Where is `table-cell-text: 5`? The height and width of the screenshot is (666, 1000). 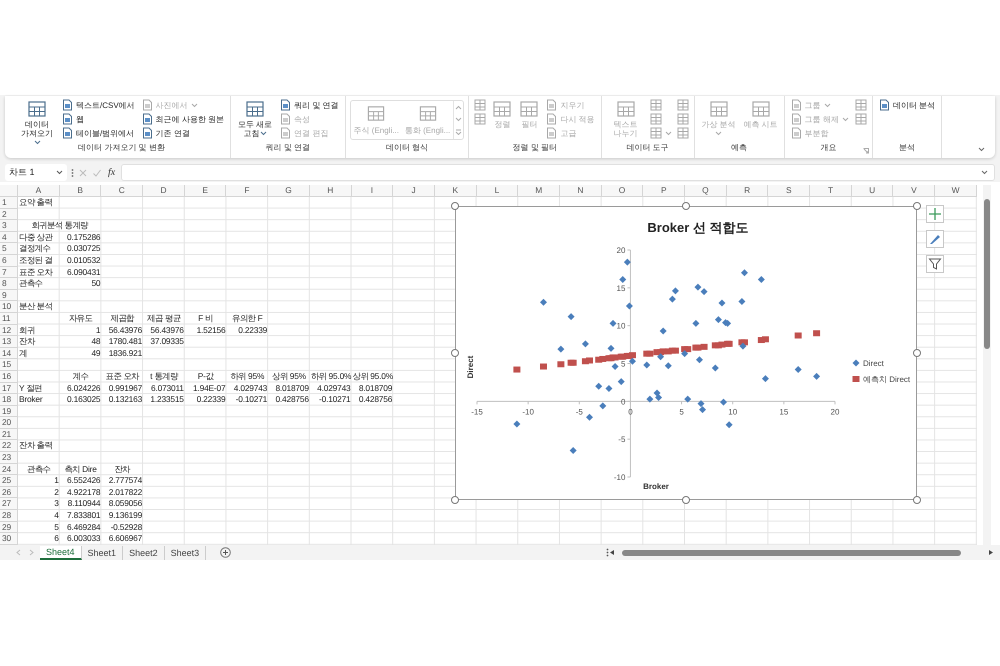
table-cell-text: 5 is located at coordinates (56, 528).